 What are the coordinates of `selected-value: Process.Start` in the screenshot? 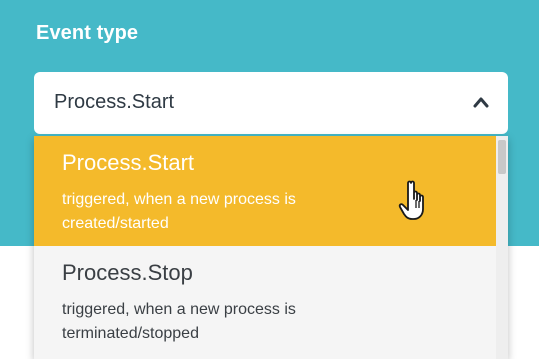 It's located at (114, 102).